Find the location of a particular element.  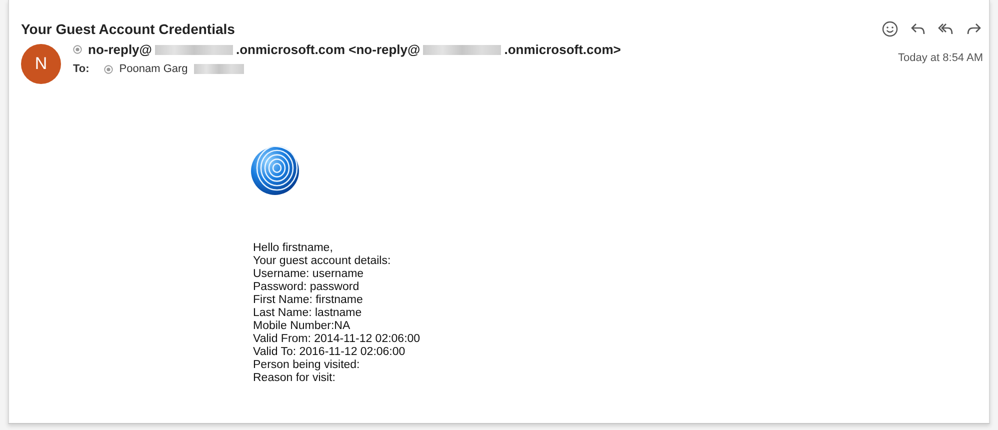

body-line: Your guest account details: is located at coordinates (322, 261).